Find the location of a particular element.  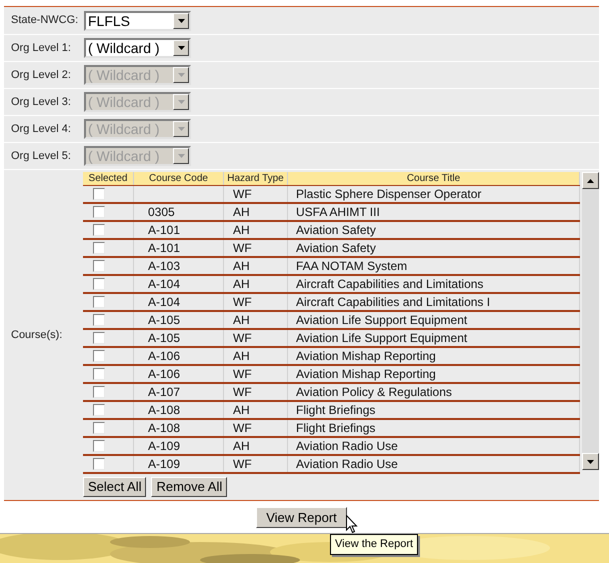

field-label: Course(s): is located at coordinates (36, 335).